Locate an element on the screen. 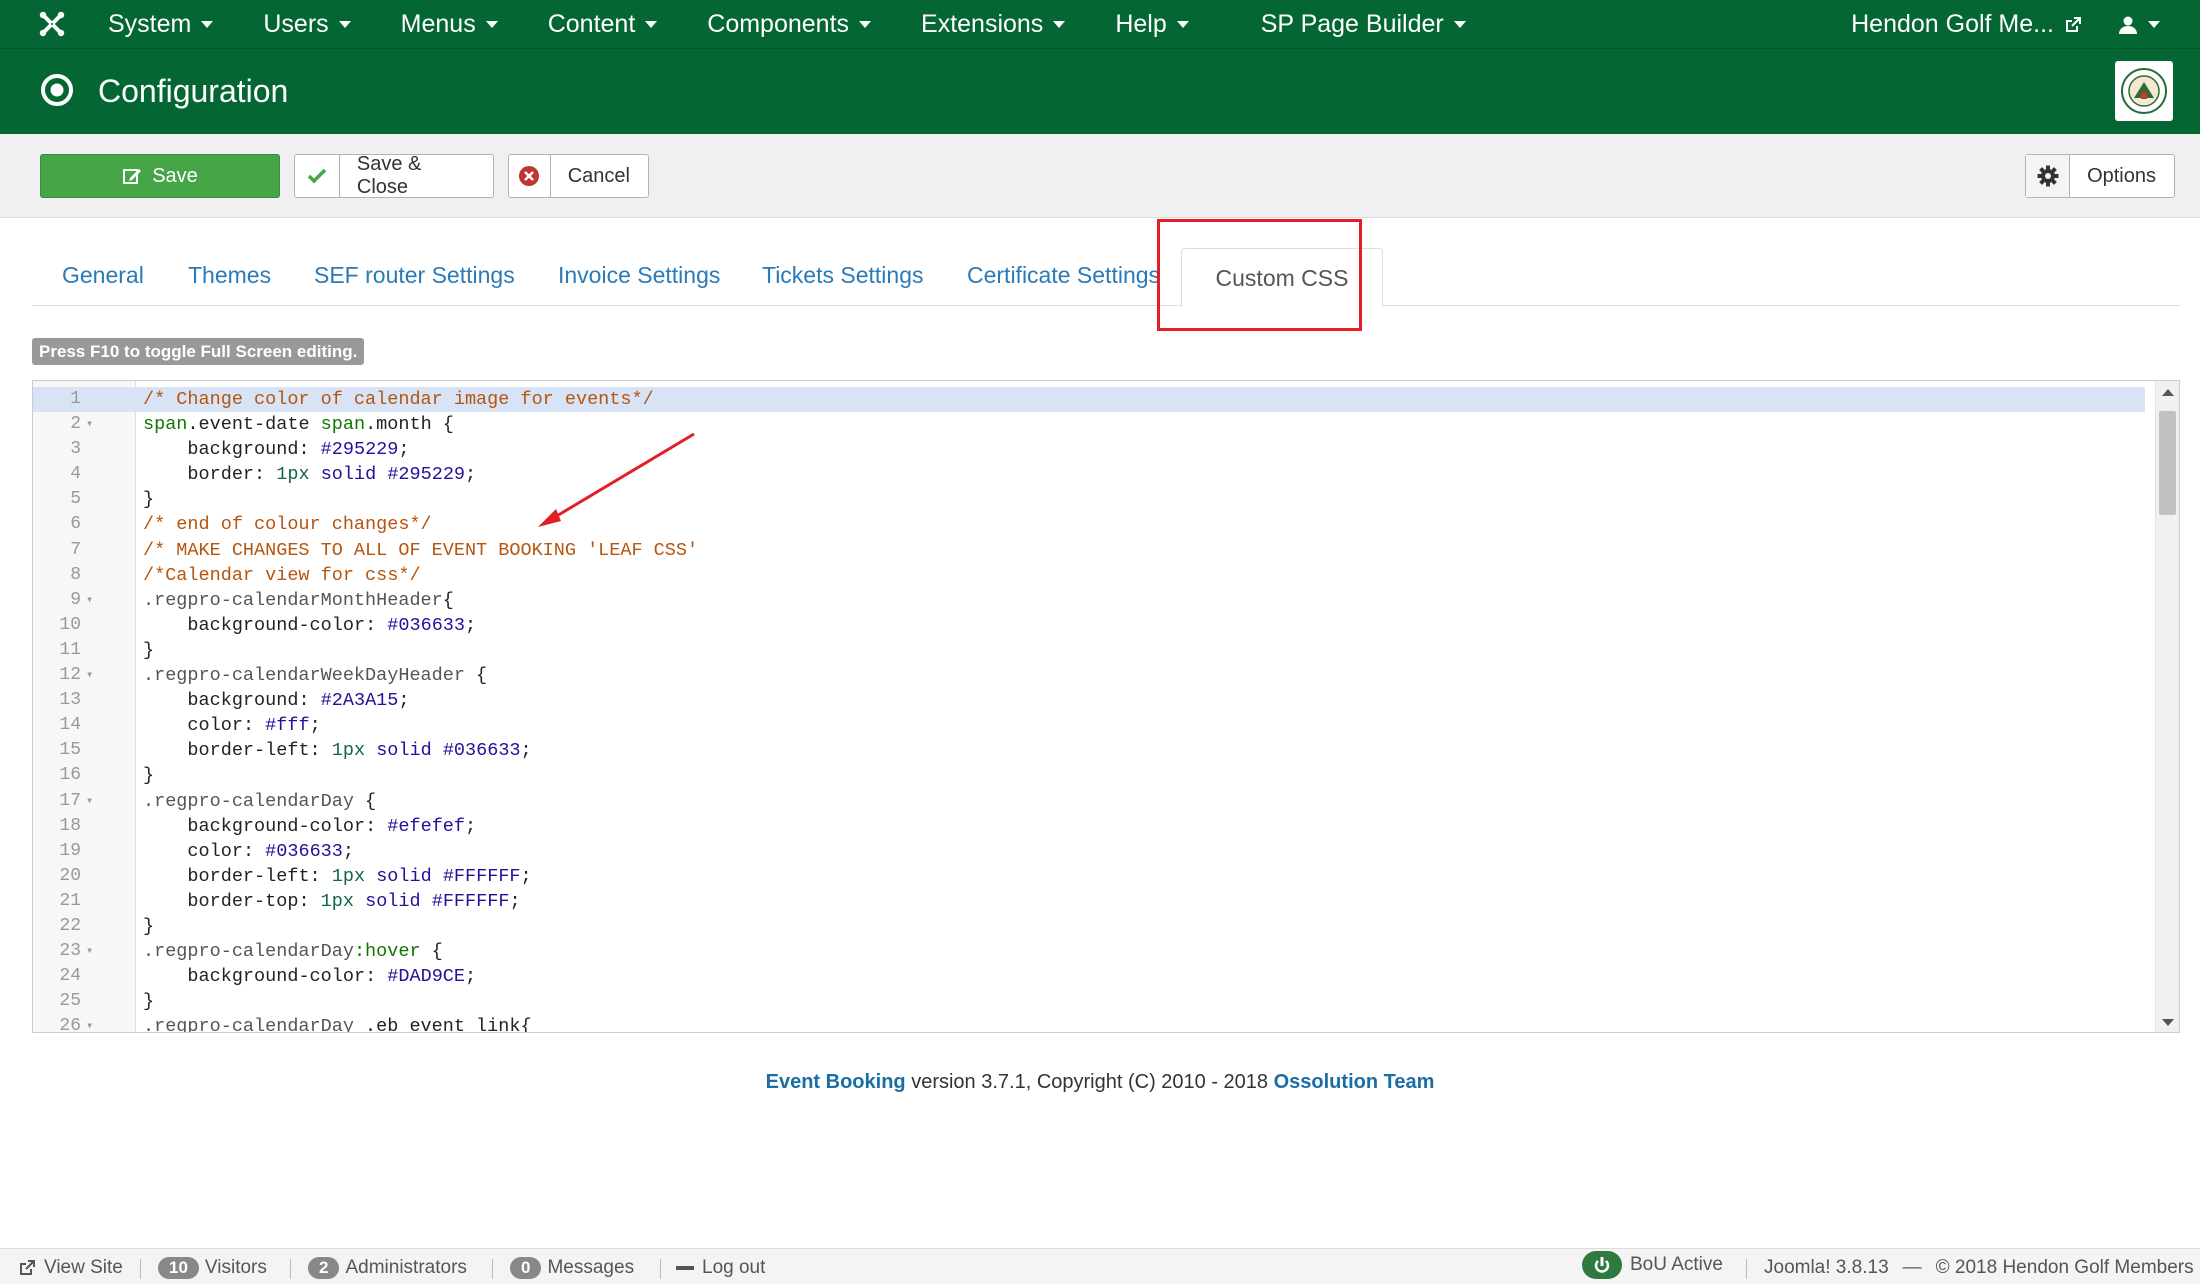 The height and width of the screenshot is (1284, 2200). joomla-version-label: Joomla! 3.8.13 is located at coordinates (1826, 1267).